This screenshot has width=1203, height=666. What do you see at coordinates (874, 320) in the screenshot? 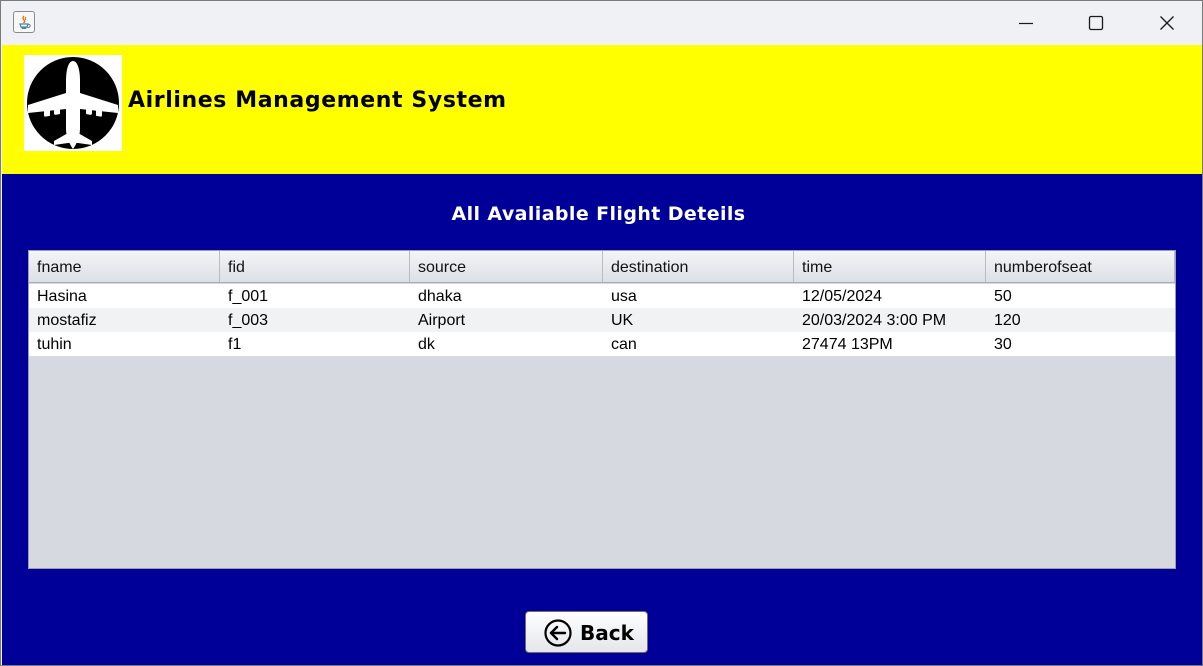
I see `cell-time: 20/03/2024 3:00 PM` at bounding box center [874, 320].